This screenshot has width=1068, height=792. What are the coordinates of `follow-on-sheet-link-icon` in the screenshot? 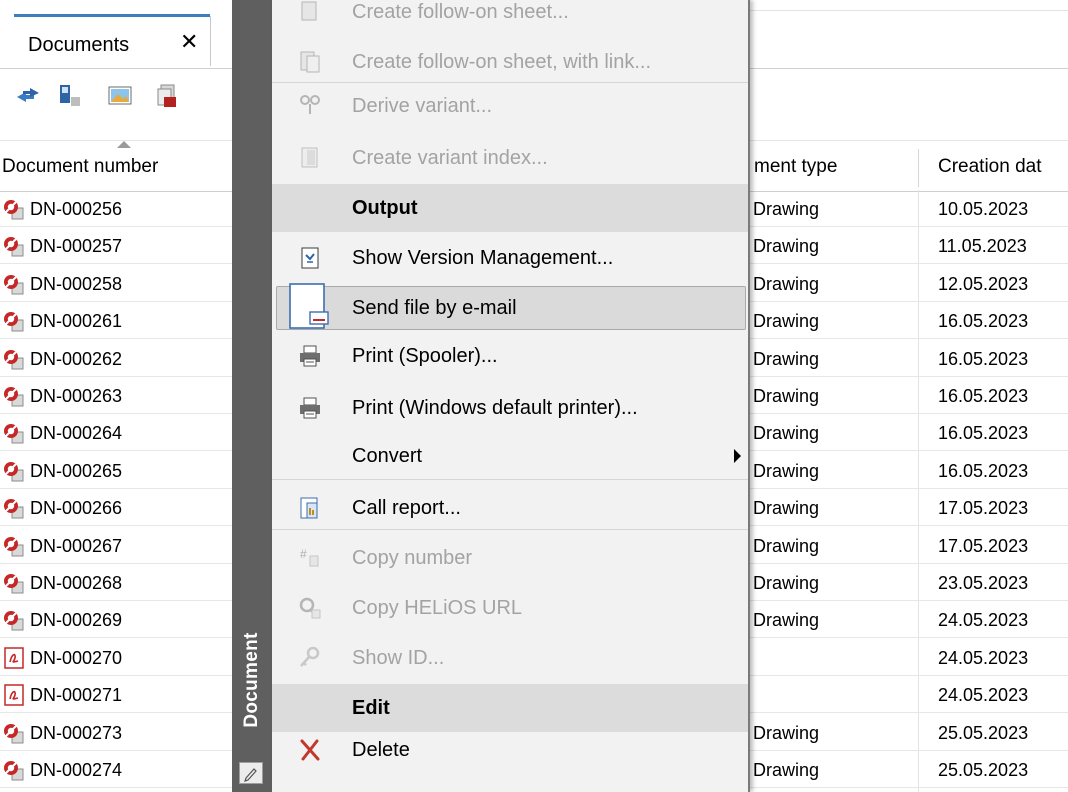 It's located at (310, 62).